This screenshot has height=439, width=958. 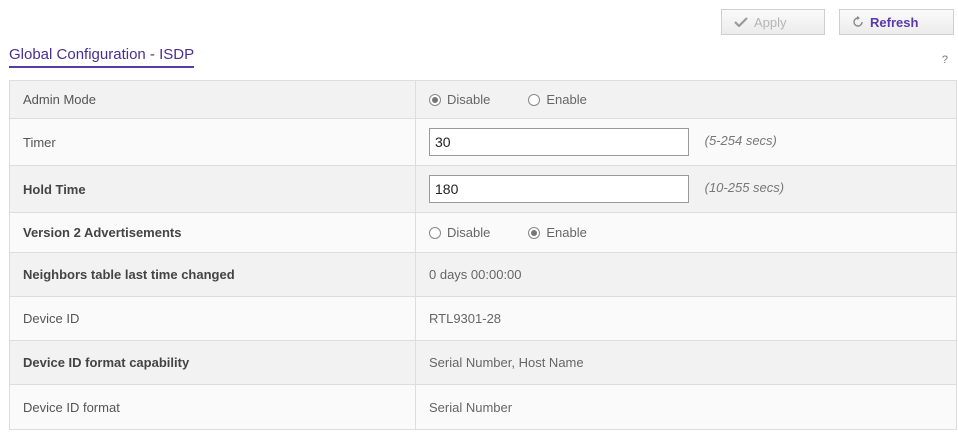 I want to click on version2-label: Version 2 Advertisements, so click(x=212, y=232).